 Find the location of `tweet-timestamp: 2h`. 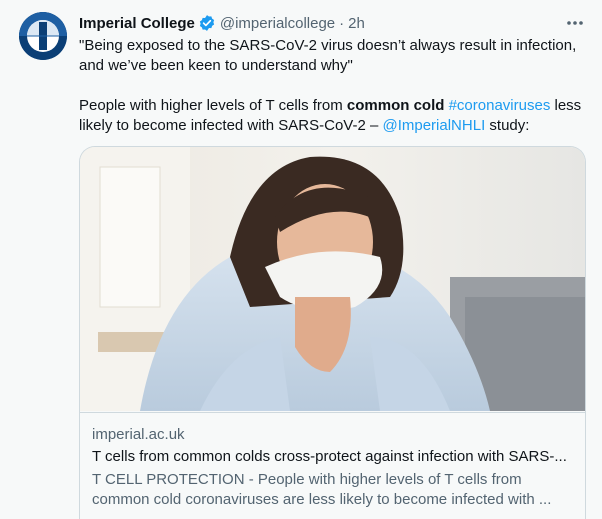

tweet-timestamp: 2h is located at coordinates (356, 23).